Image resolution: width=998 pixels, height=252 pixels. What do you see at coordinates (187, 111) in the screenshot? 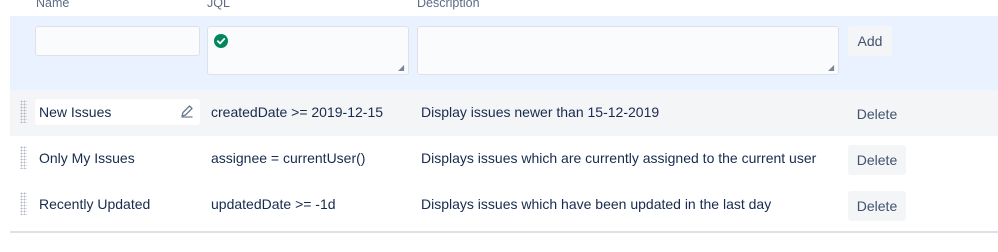
I see `pencil-icon` at bounding box center [187, 111].